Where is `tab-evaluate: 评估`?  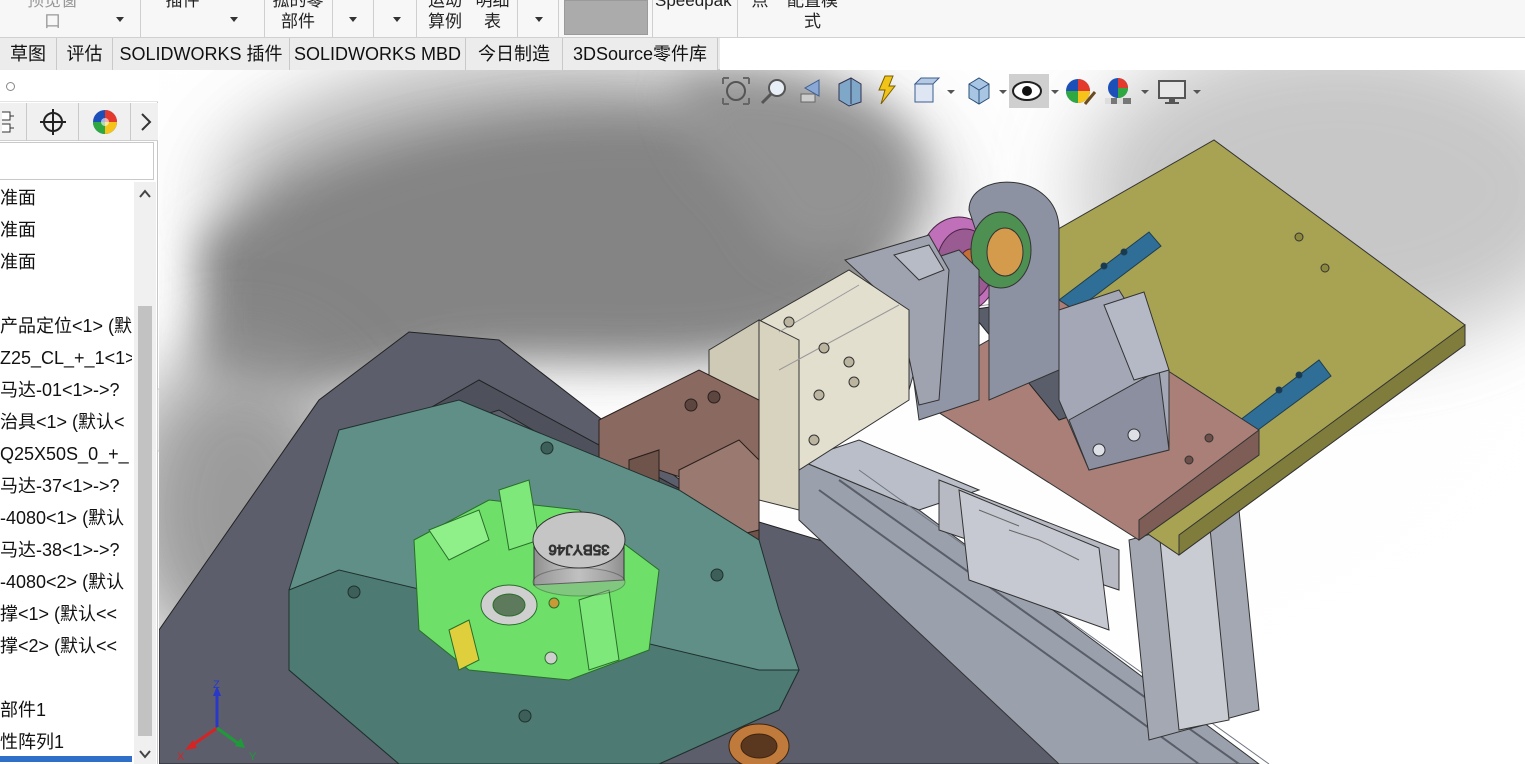 tab-evaluate: 评估 is located at coordinates (85, 54).